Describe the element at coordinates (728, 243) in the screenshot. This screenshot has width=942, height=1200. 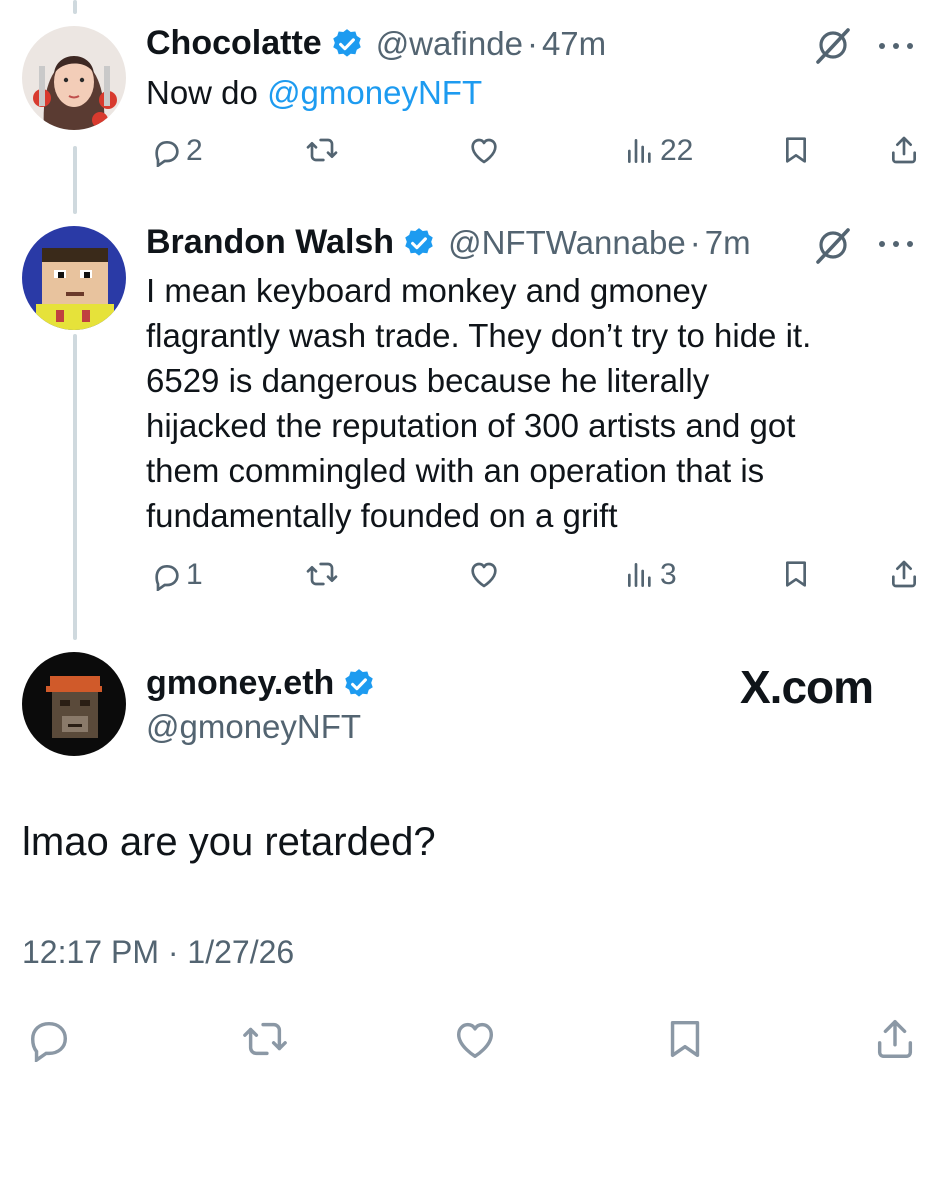
I see `timestamp: 7m` at that location.